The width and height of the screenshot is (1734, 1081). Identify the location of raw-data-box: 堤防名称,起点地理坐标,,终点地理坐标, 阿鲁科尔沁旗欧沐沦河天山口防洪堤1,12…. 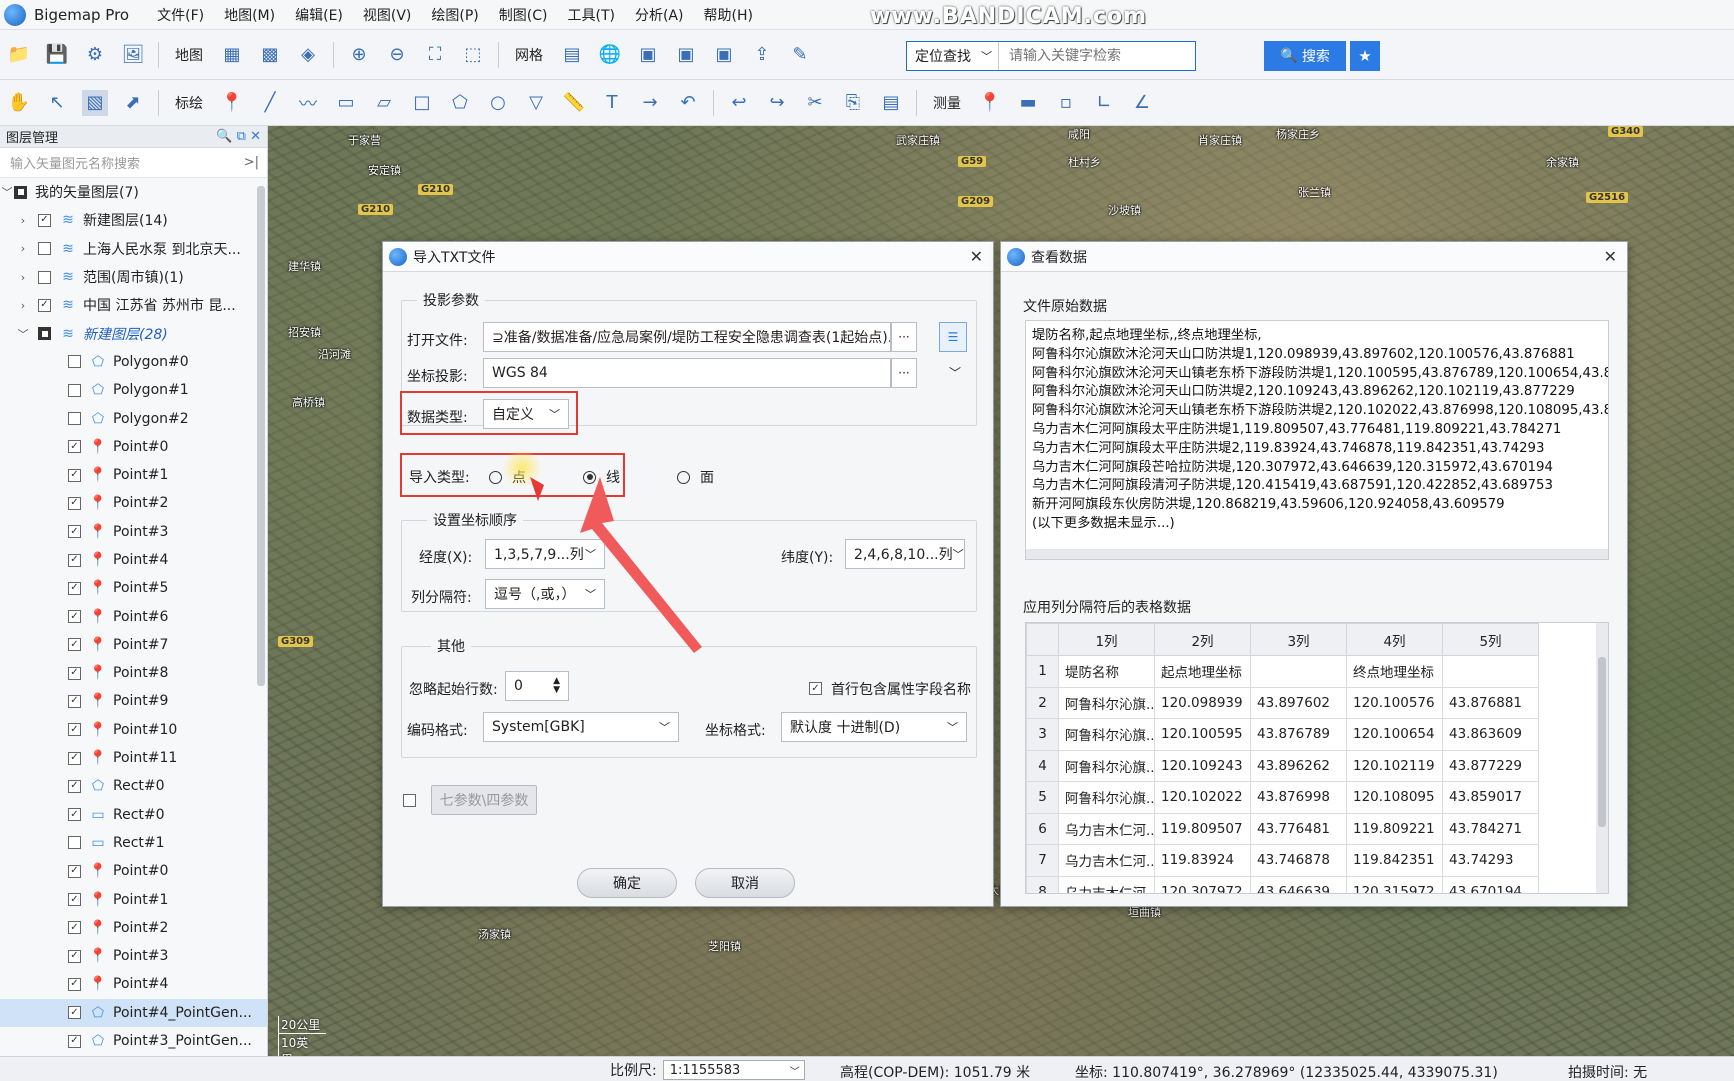
(1317, 440).